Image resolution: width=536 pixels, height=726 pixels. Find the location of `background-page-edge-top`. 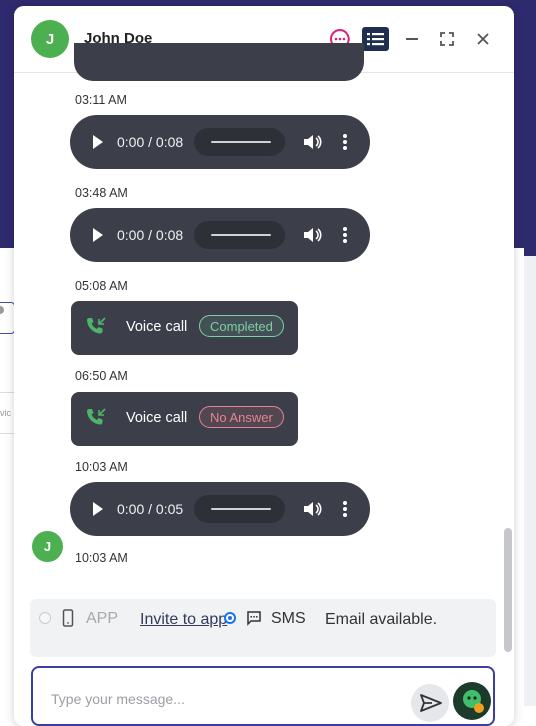

background-page-edge-top is located at coordinates (530, 128).